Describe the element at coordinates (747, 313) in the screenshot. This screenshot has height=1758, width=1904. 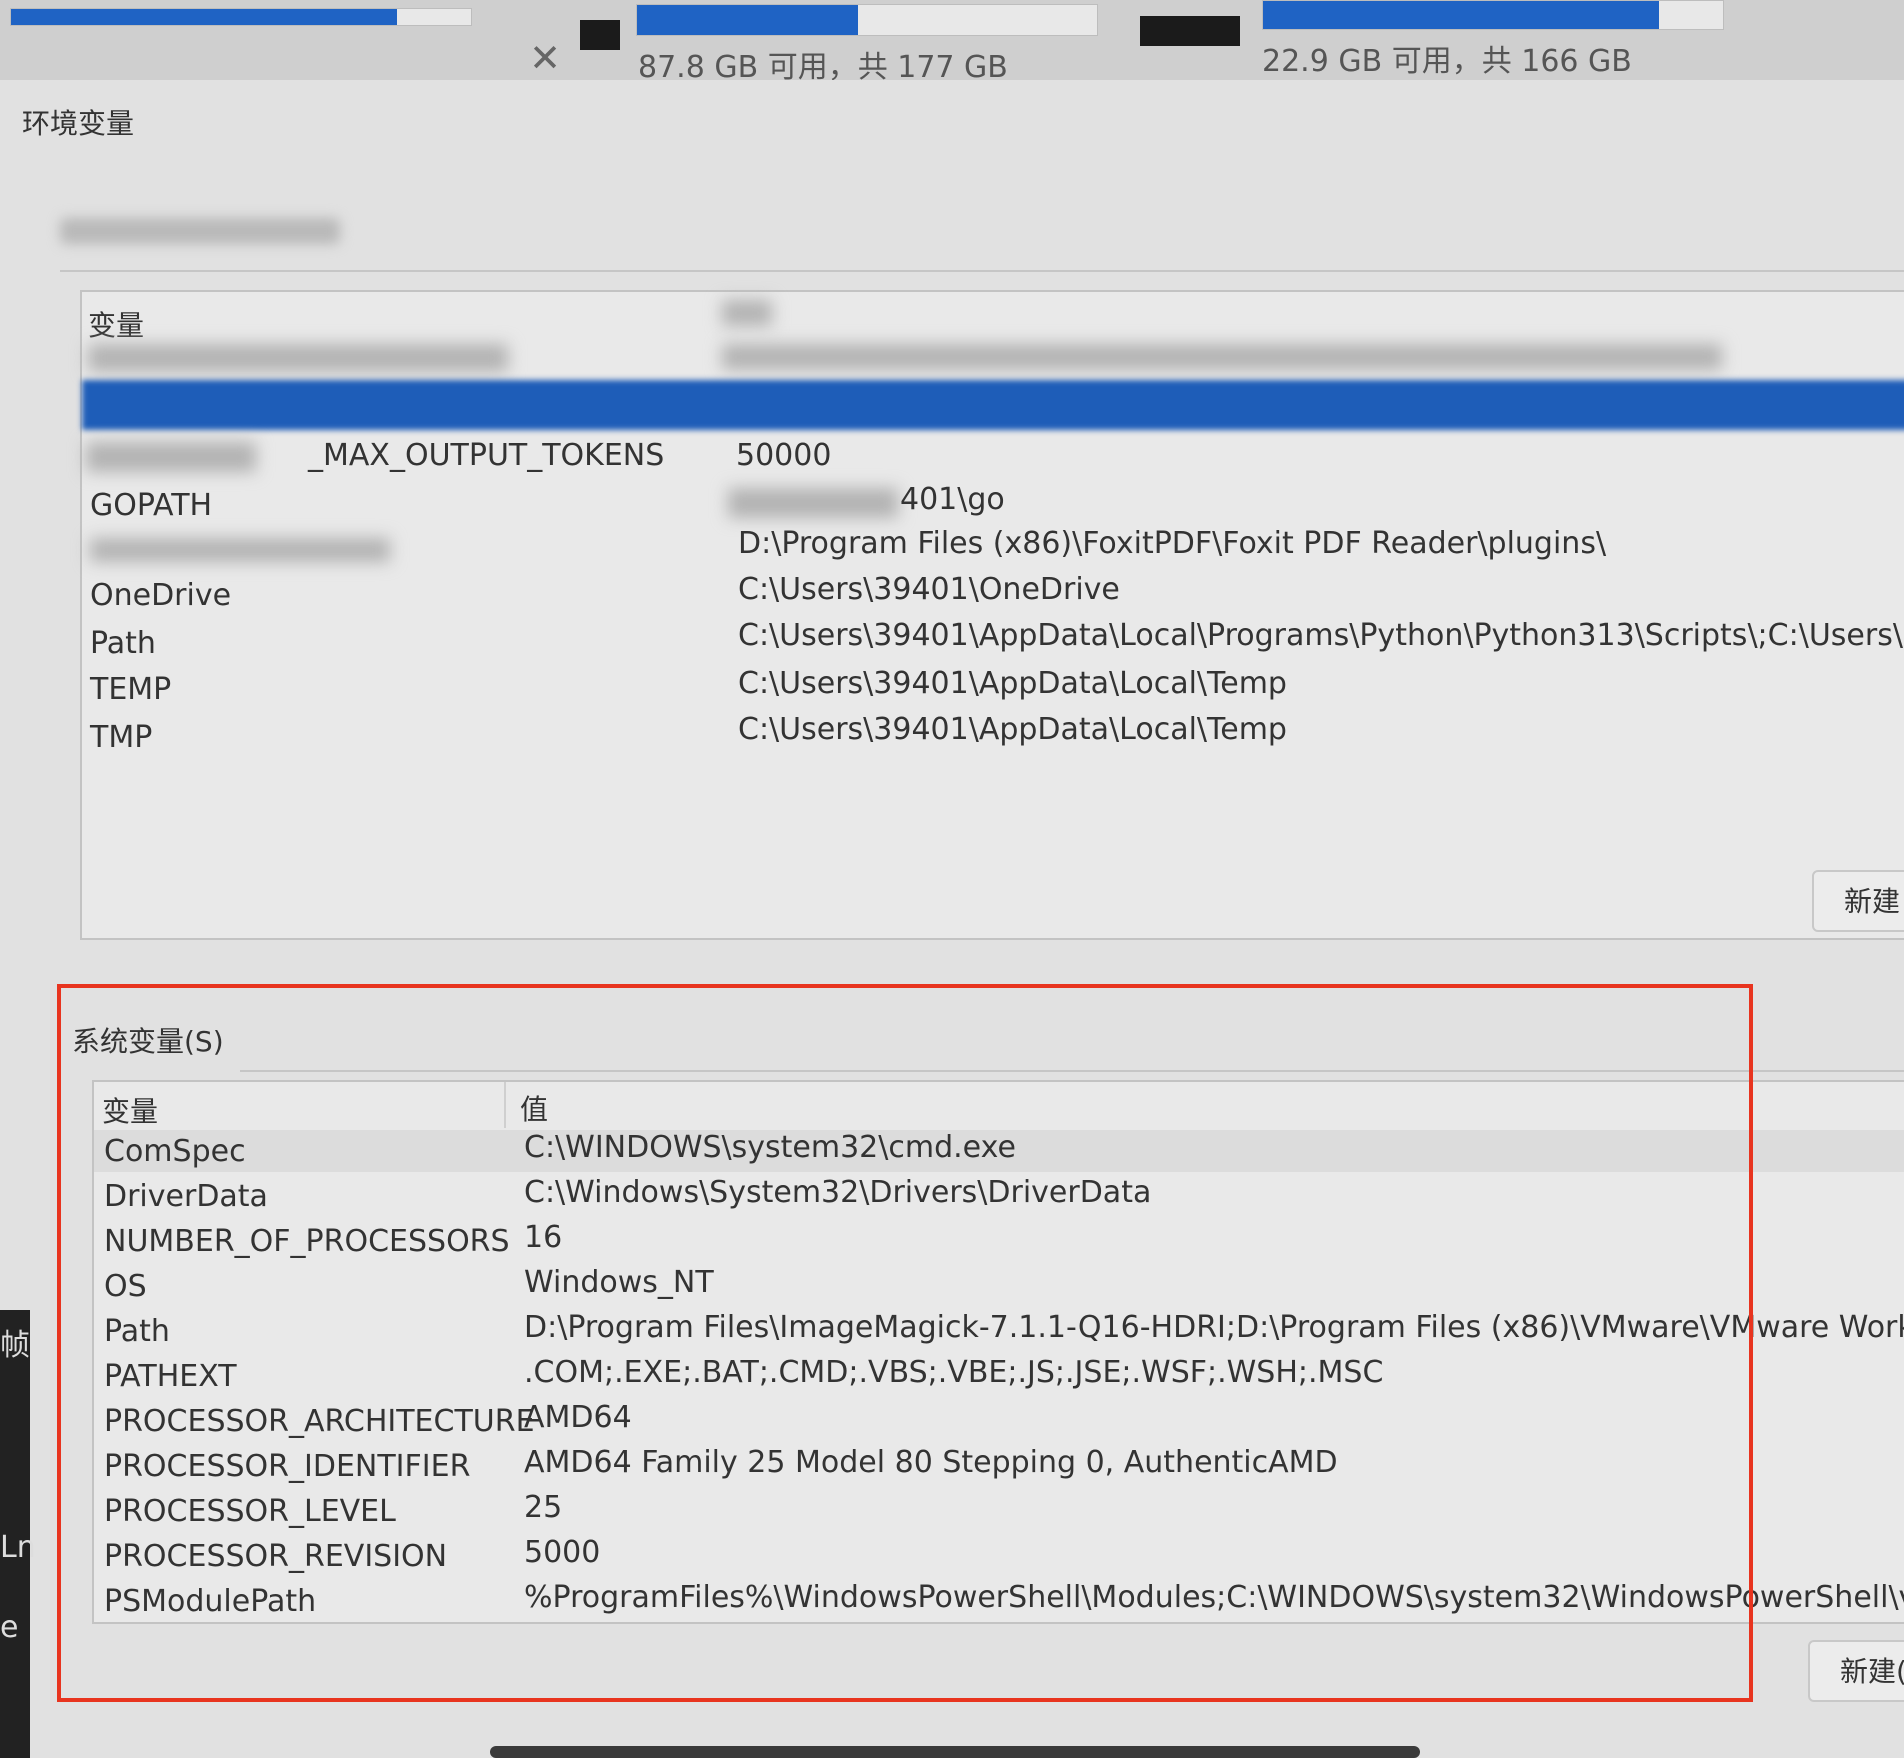
I see `column-header-value` at that location.